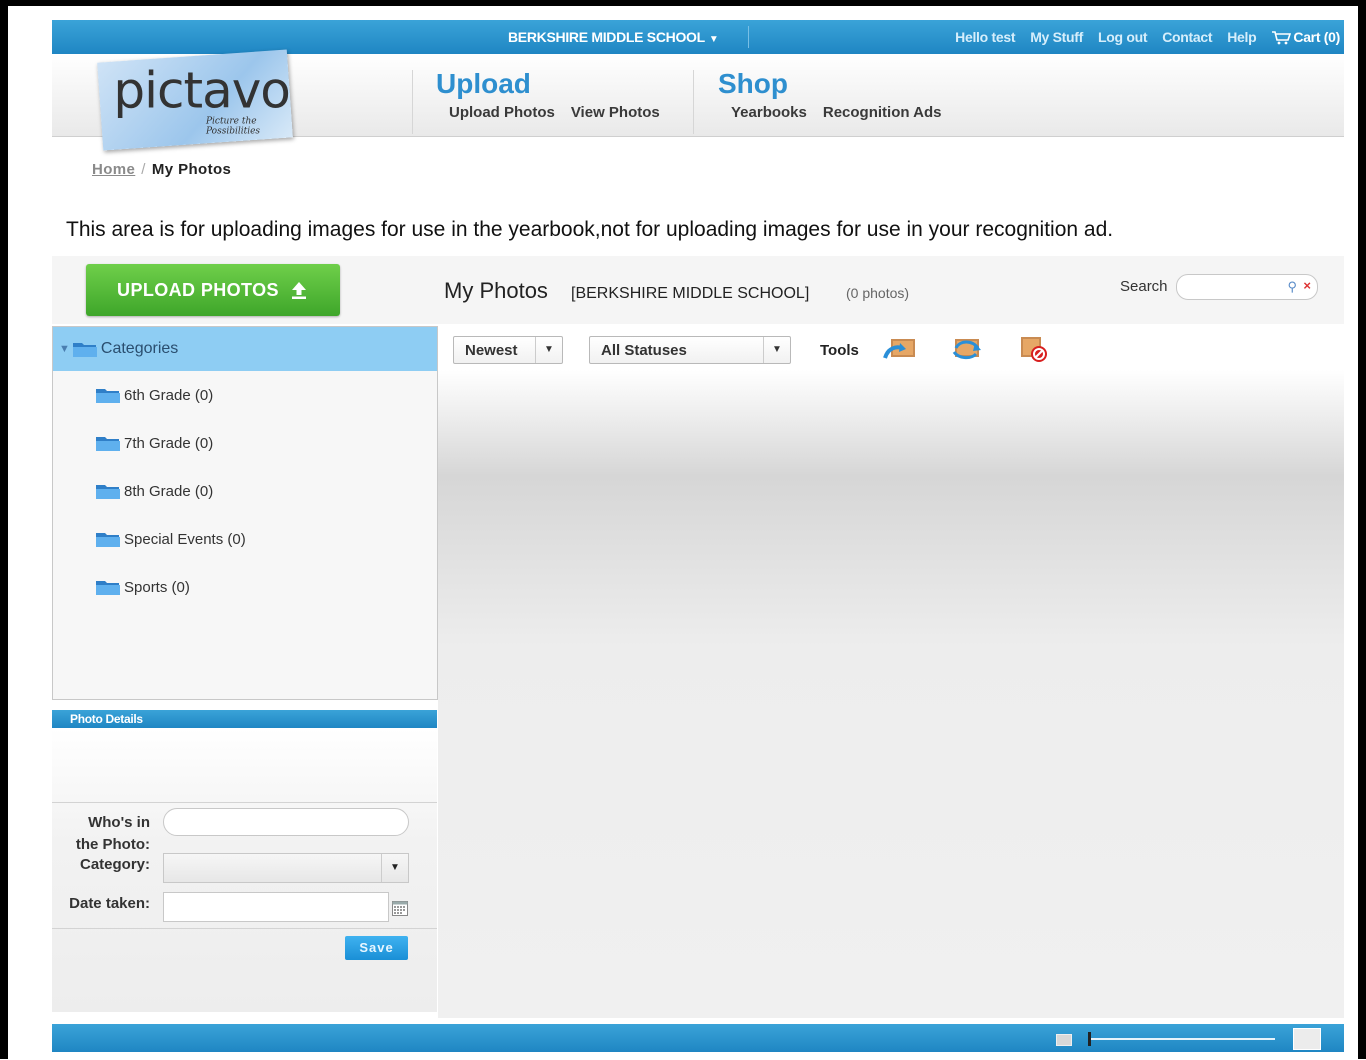 Image resolution: width=1366 pixels, height=1060 pixels. I want to click on category-item: 6th Grade (0), so click(245, 395).